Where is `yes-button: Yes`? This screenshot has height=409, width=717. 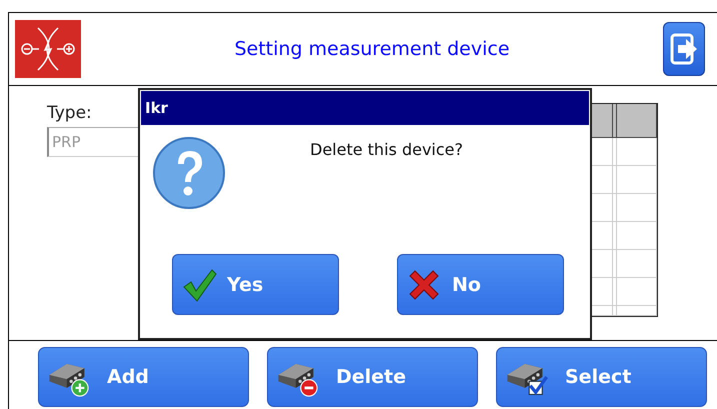
yes-button: Yes is located at coordinates (255, 284).